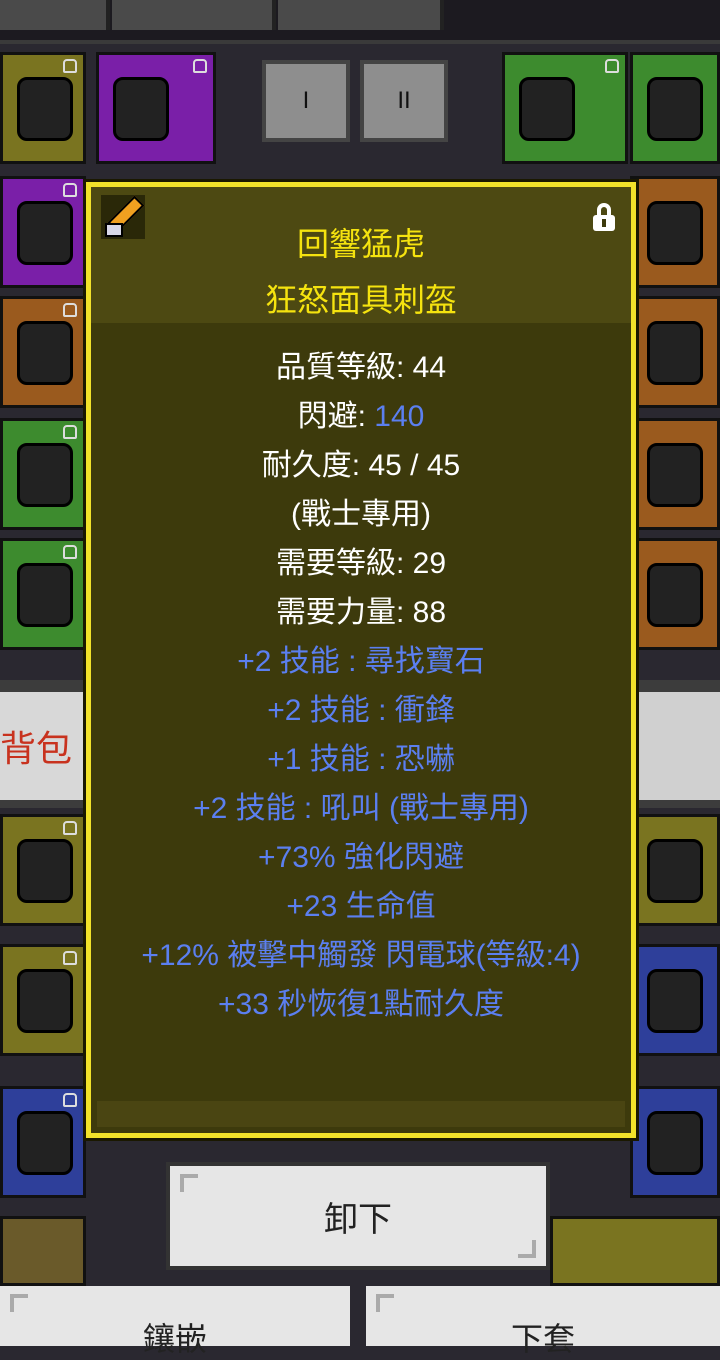 This screenshot has height=1360, width=720. What do you see at coordinates (358, 1219) in the screenshot?
I see `unequip-button-label: 卸下` at bounding box center [358, 1219].